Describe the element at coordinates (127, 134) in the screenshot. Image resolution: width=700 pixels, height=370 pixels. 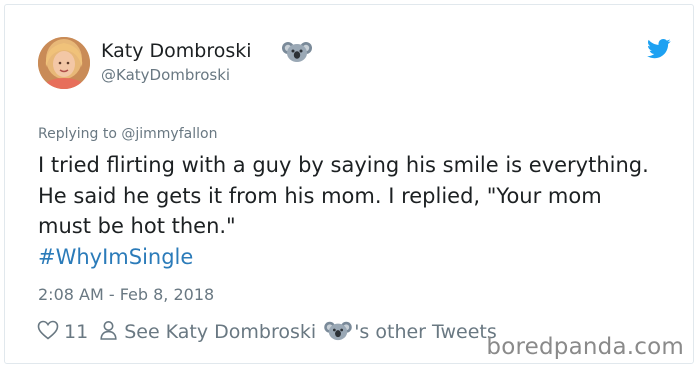
I see `replying-to: Replying to @jimmyfallon` at that location.